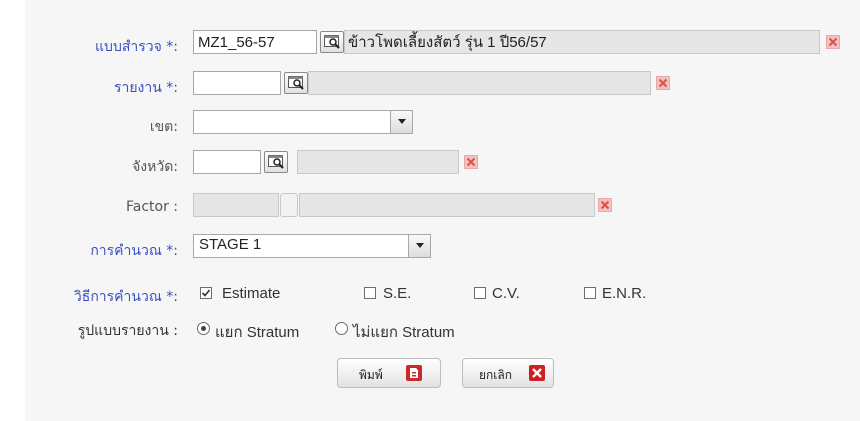  I want to click on cancel-x-icon, so click(537, 373).